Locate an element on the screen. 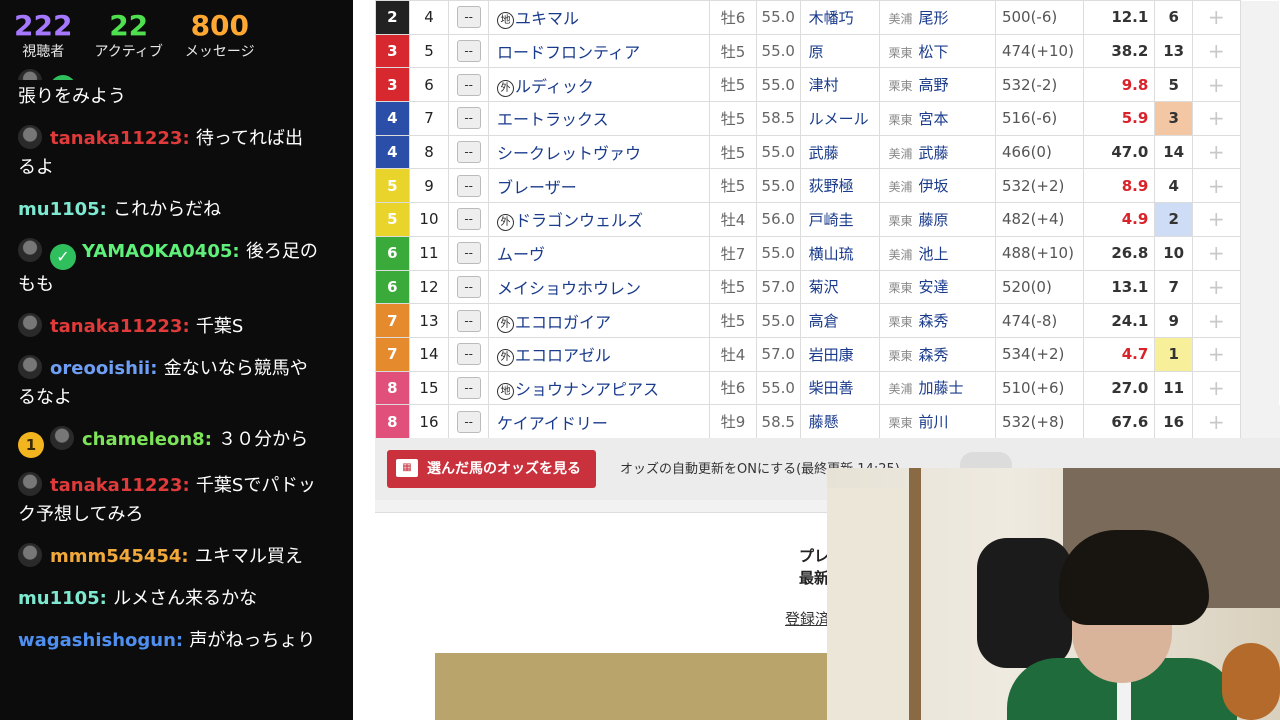 This screenshot has height=720, width=1280. horse-name-link: エコロガイア is located at coordinates (563, 322).